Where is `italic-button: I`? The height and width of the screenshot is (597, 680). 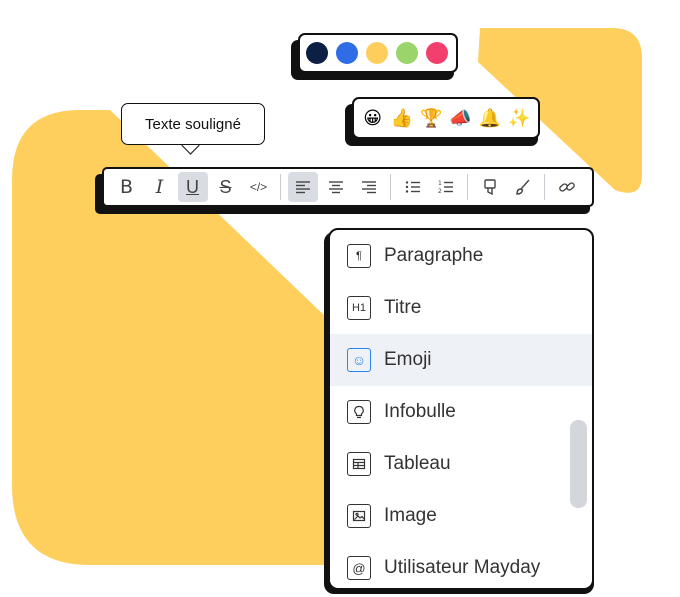 italic-button: I is located at coordinates (160, 187).